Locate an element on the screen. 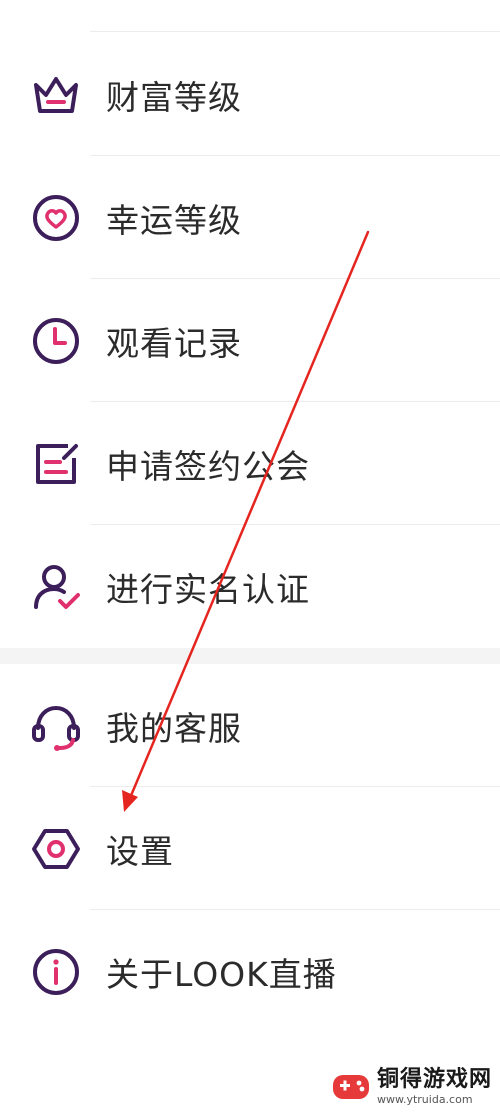 The width and height of the screenshot is (500, 1113). headset-icon is located at coordinates (56, 726).